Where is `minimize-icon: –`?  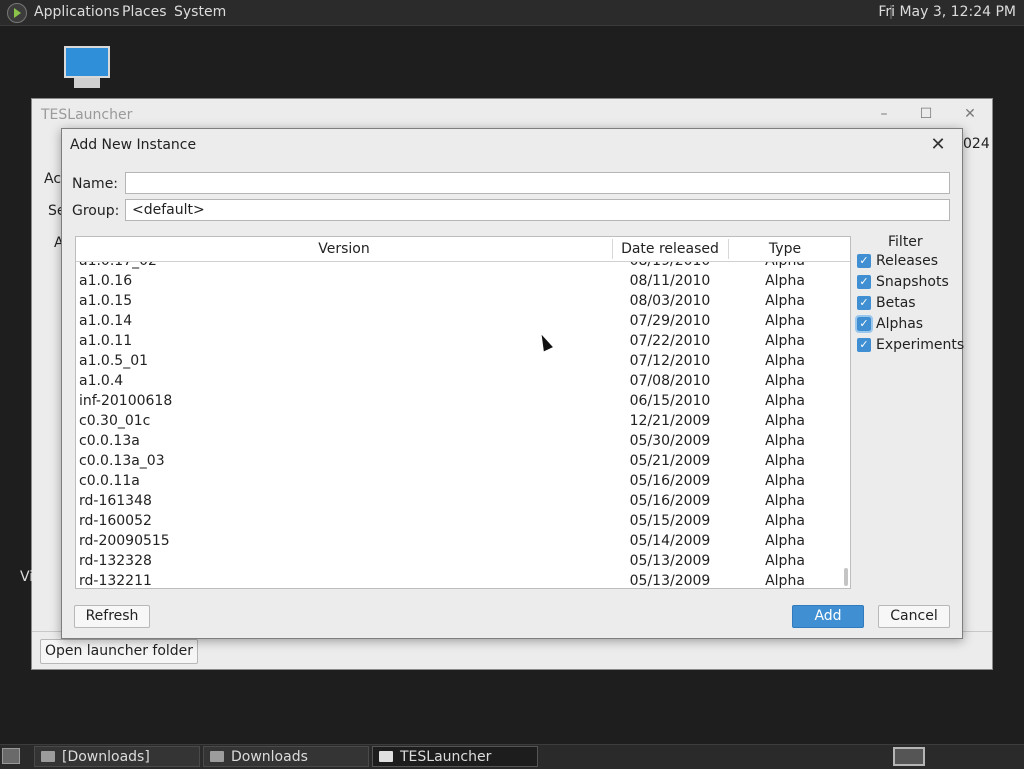 minimize-icon: – is located at coordinates (884, 114).